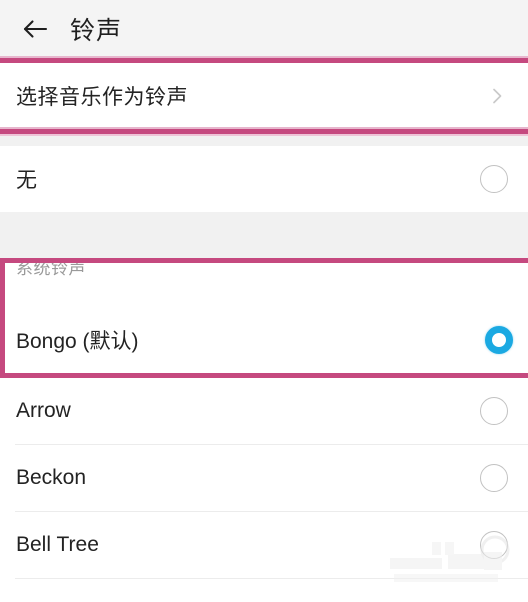 This screenshot has height=602, width=528. What do you see at coordinates (266, 285) in the screenshot?
I see `system-section-header: 系统铃声` at bounding box center [266, 285].